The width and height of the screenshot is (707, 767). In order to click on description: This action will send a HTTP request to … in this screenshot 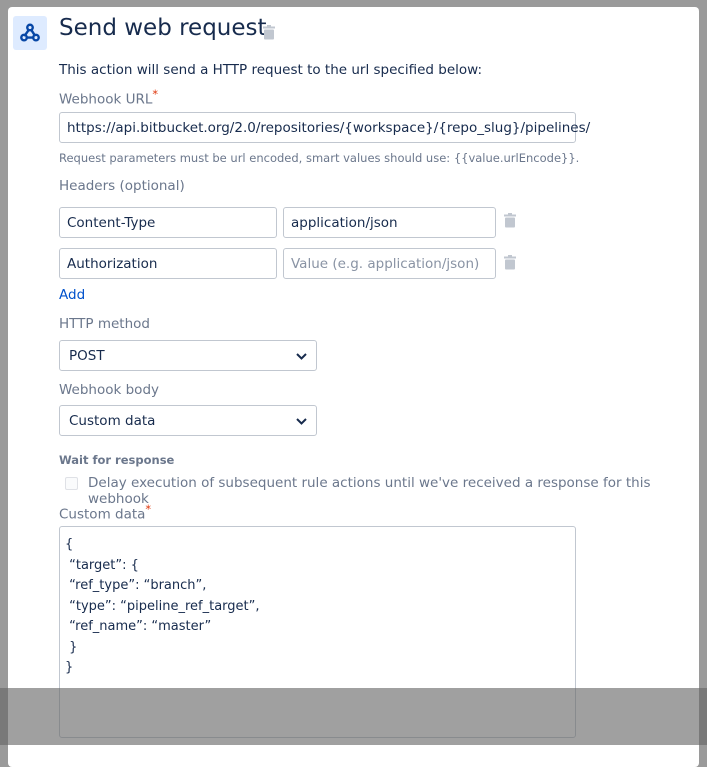, I will do `click(271, 70)`.